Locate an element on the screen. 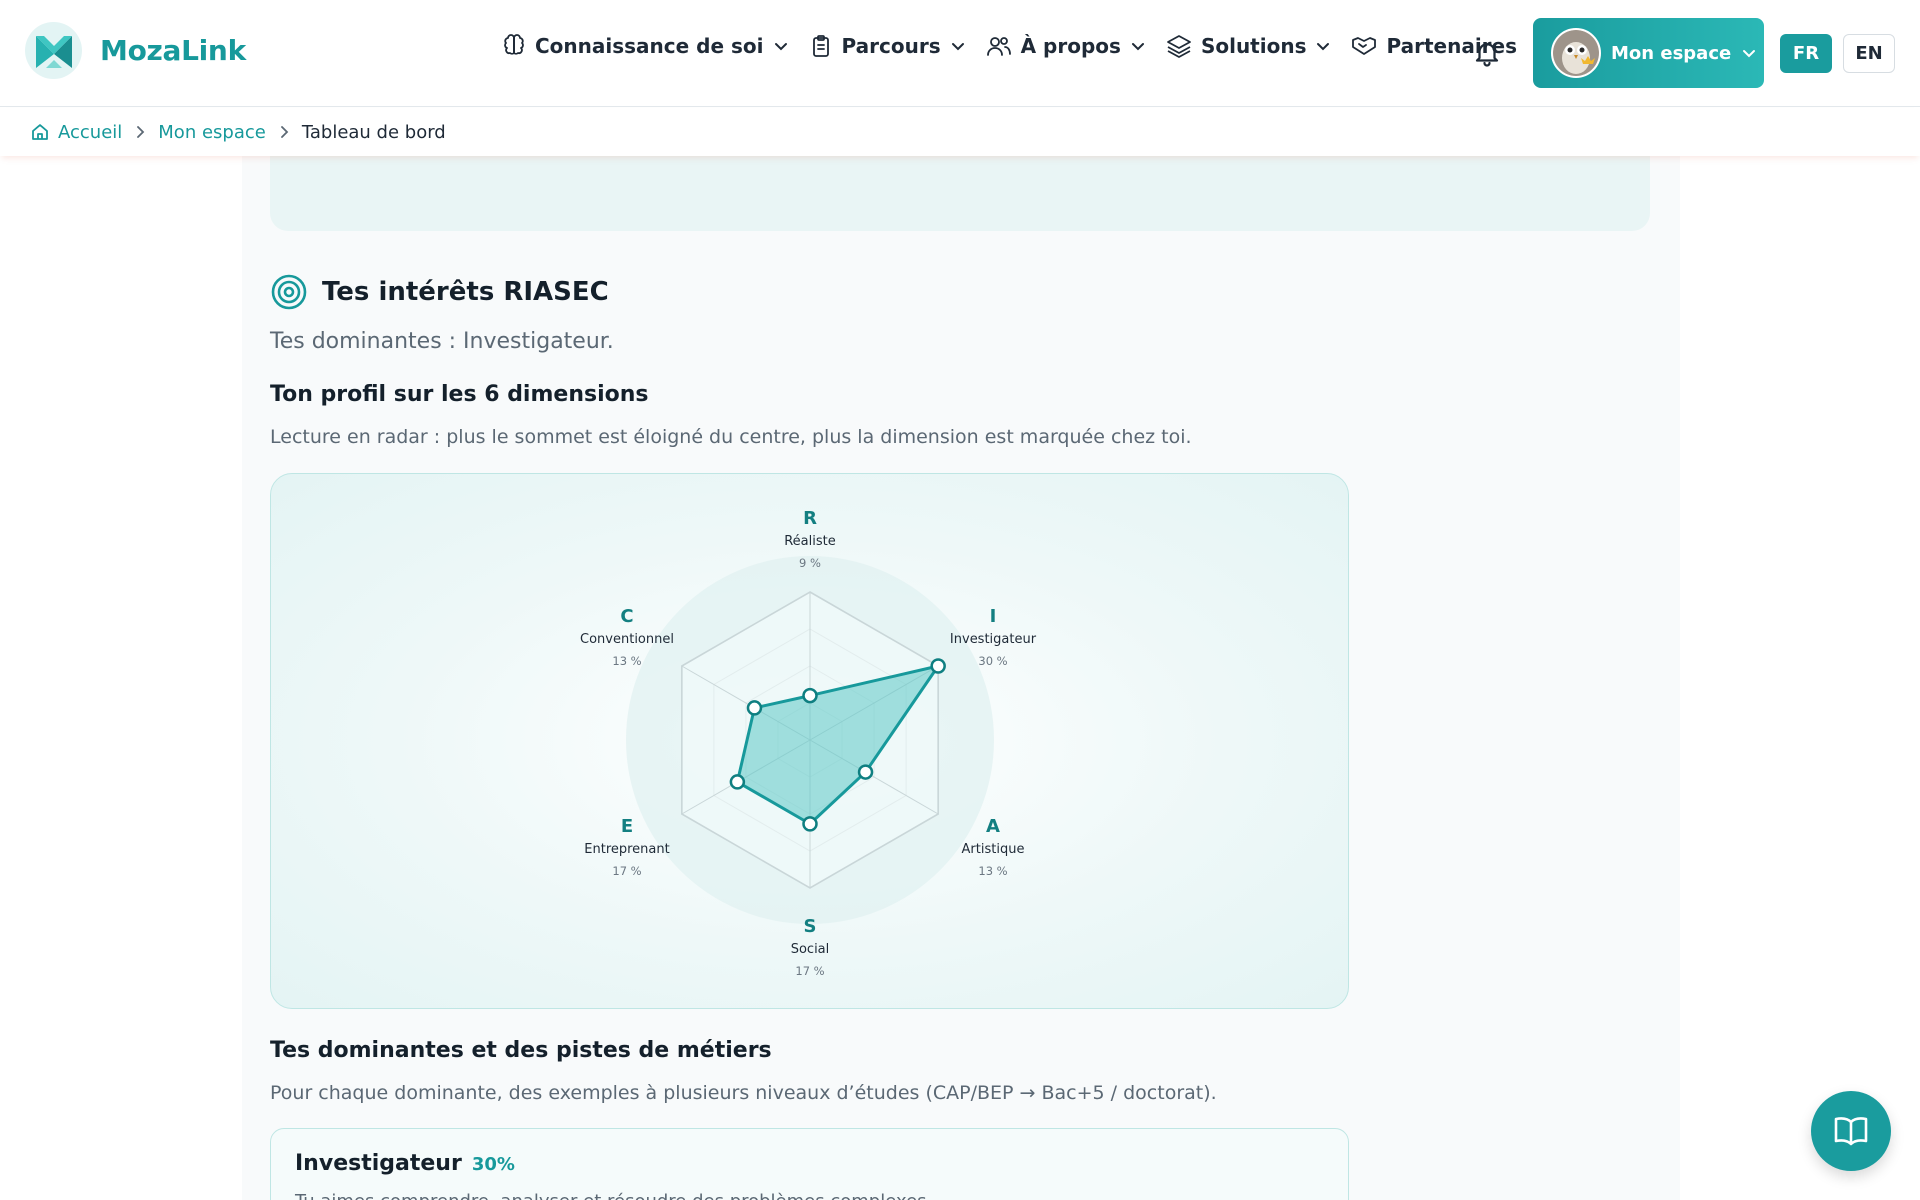 The height and width of the screenshot is (1200, 1920). target-icon is located at coordinates (289, 292).